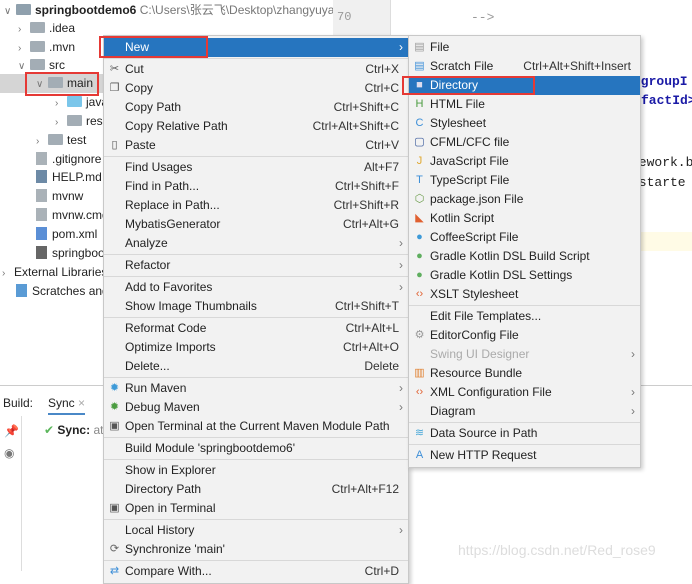 The image size is (692, 584). What do you see at coordinates (81, 403) in the screenshot?
I see `close-icon: ×` at bounding box center [81, 403].